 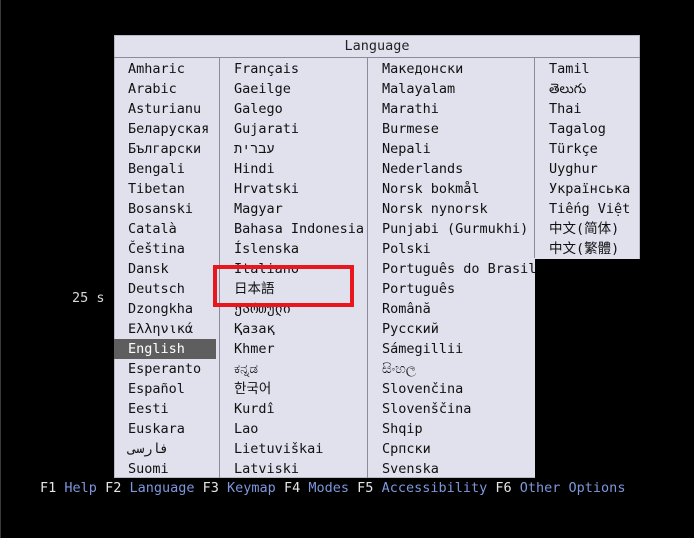 I want to click on language-option: Eesti, so click(x=165, y=409).